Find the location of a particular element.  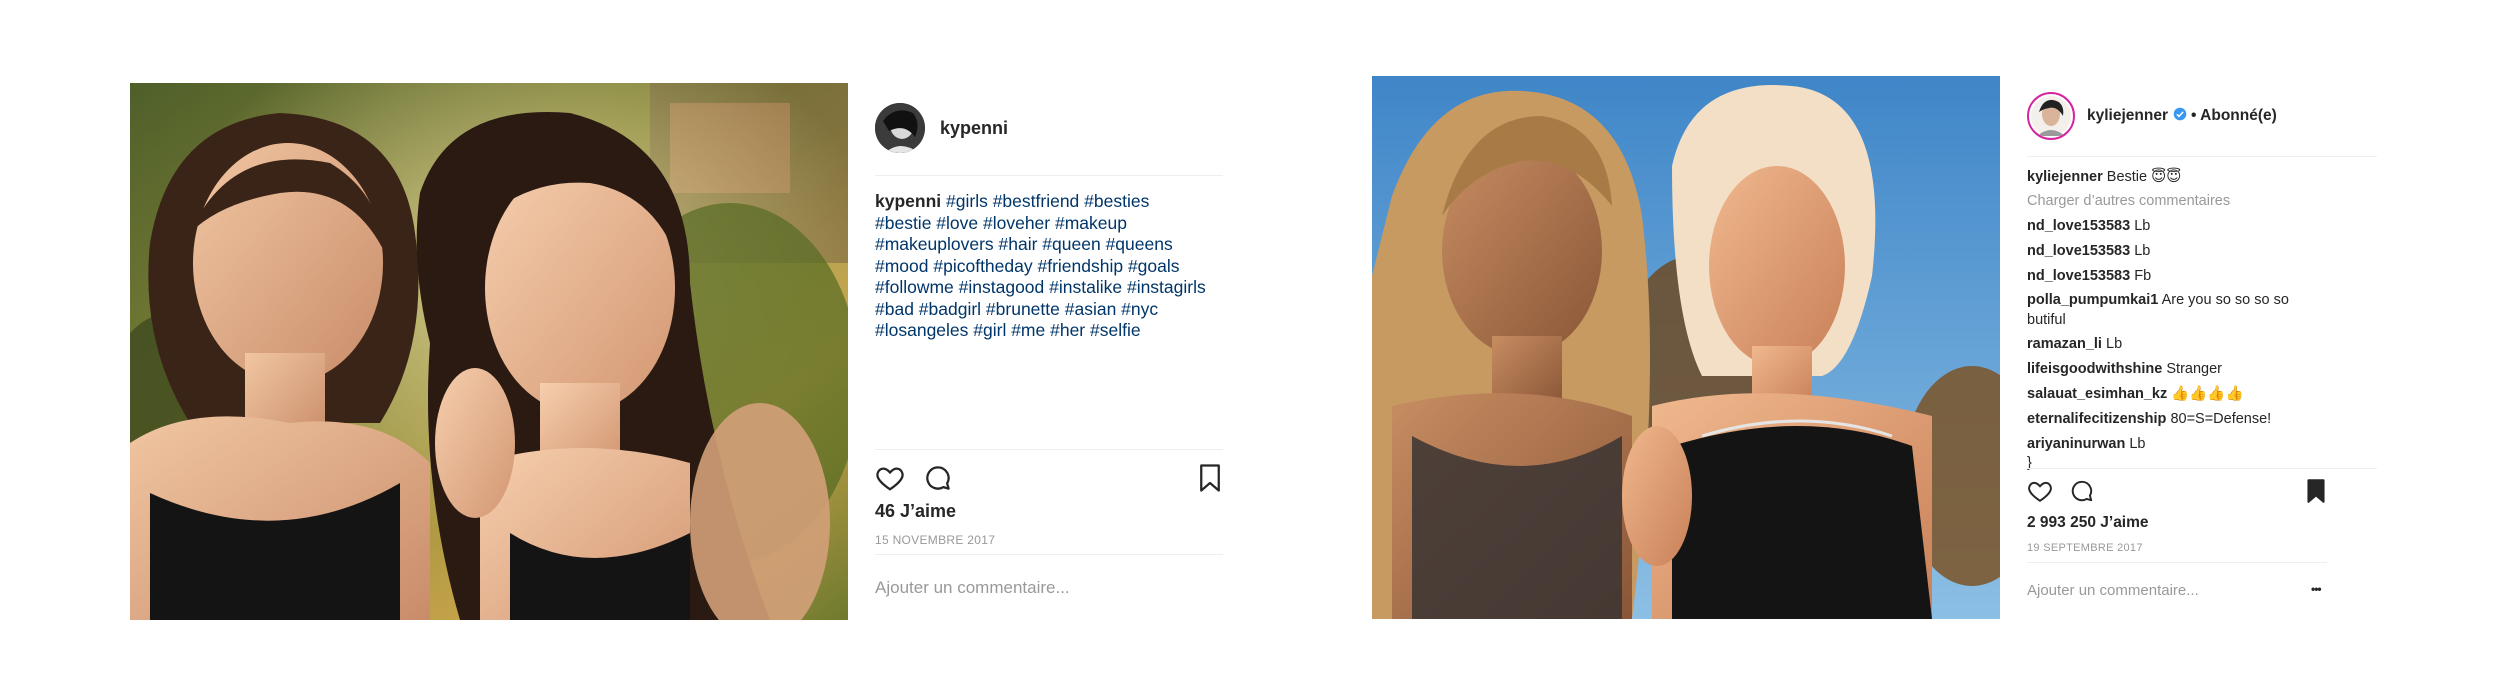

post-header: kypenni is located at coordinates (941, 128).